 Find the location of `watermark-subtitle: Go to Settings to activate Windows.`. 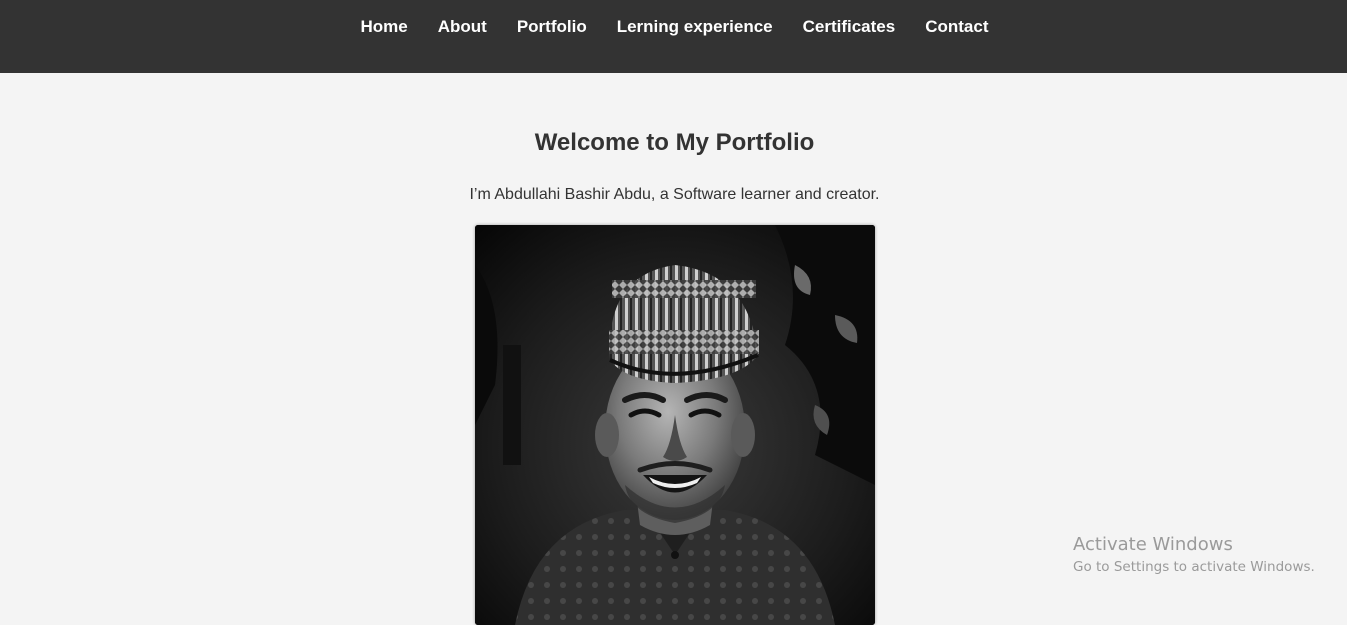

watermark-subtitle: Go to Settings to activate Windows. is located at coordinates (1194, 567).